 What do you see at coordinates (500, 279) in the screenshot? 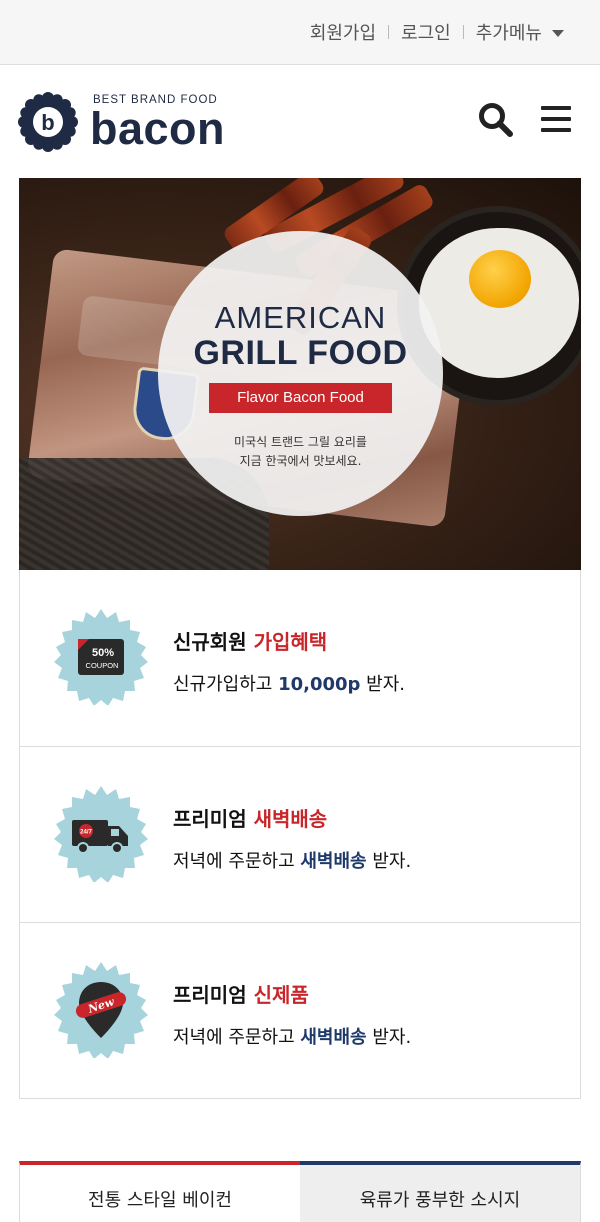
I see `egg-yolk-image` at bounding box center [500, 279].